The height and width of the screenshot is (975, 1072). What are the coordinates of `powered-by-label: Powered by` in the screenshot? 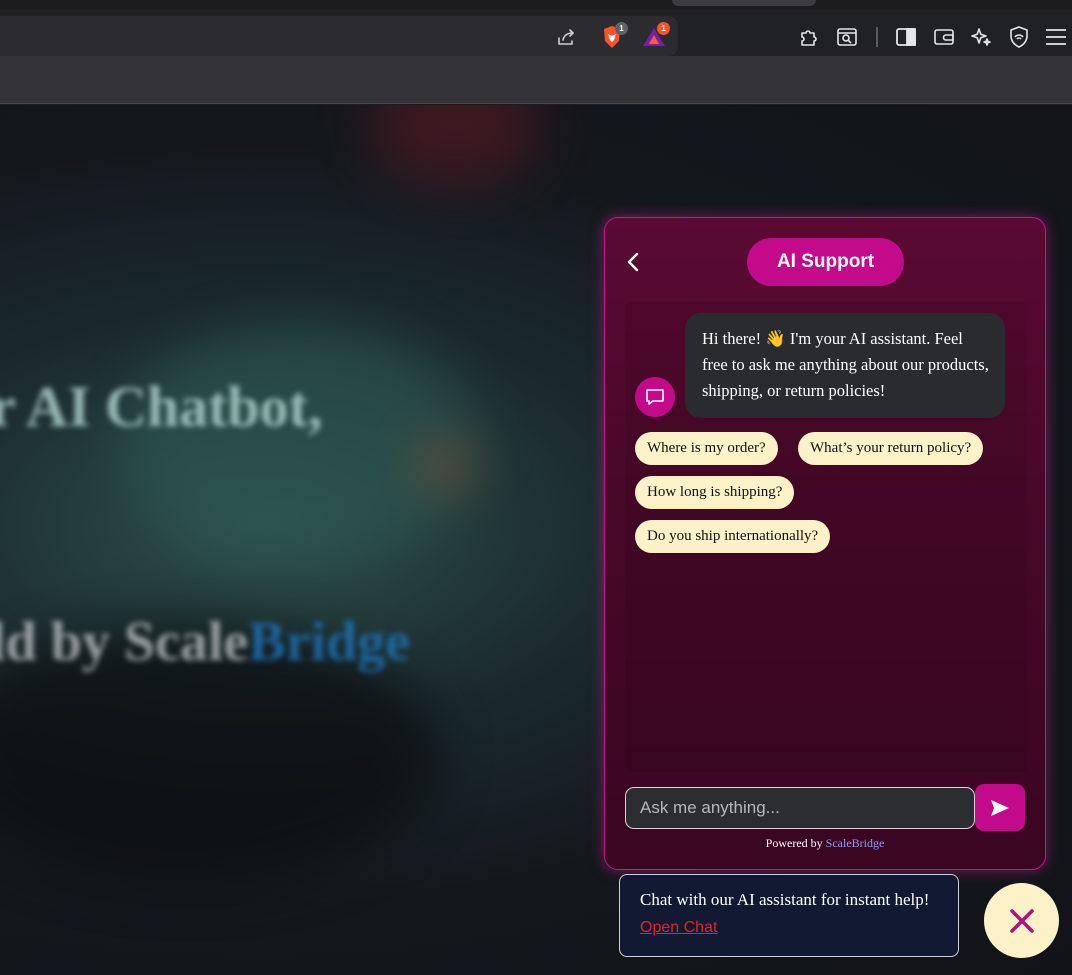 It's located at (794, 843).